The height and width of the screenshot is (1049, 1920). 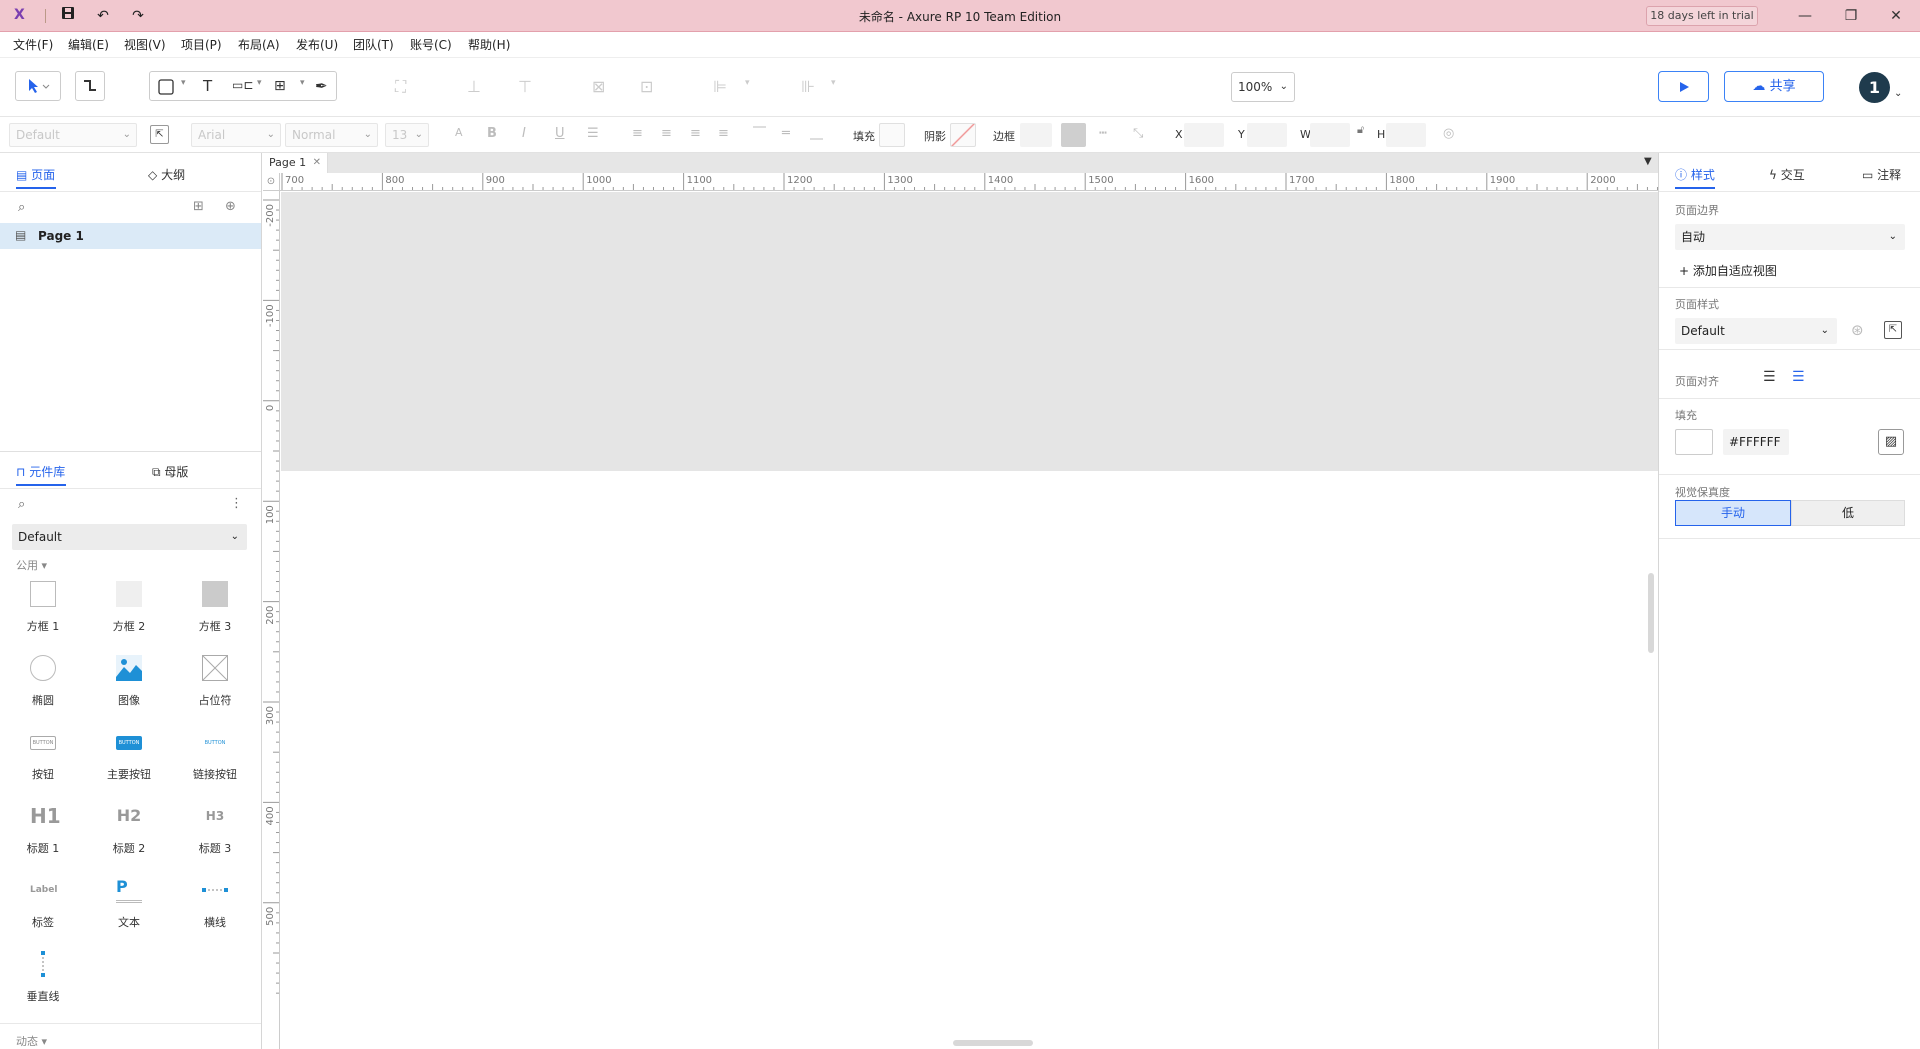 What do you see at coordinates (43, 756) in the screenshot?
I see `widget-button: BUTTON 按钮` at bounding box center [43, 756].